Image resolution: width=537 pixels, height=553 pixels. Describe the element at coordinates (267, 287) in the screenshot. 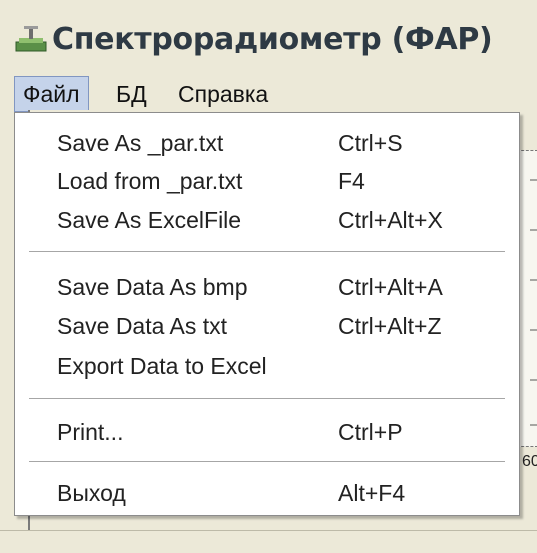

I see `menu-item-save-bmp: Save Data As bmp Ctrl+Alt+A` at that location.